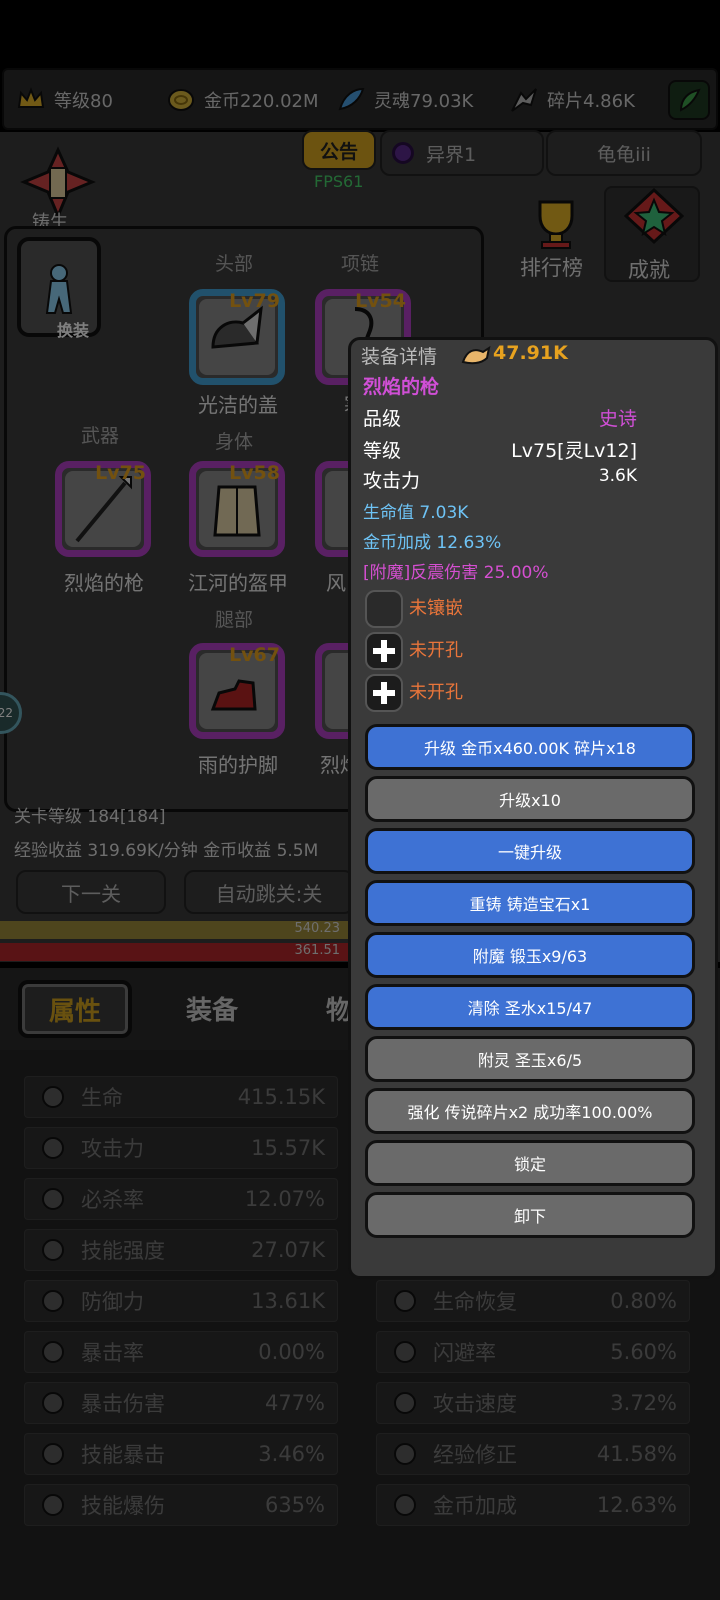  What do you see at coordinates (530, 903) in the screenshot?
I see `detail-action-button: 重铸 铸造宝石x1` at bounding box center [530, 903].